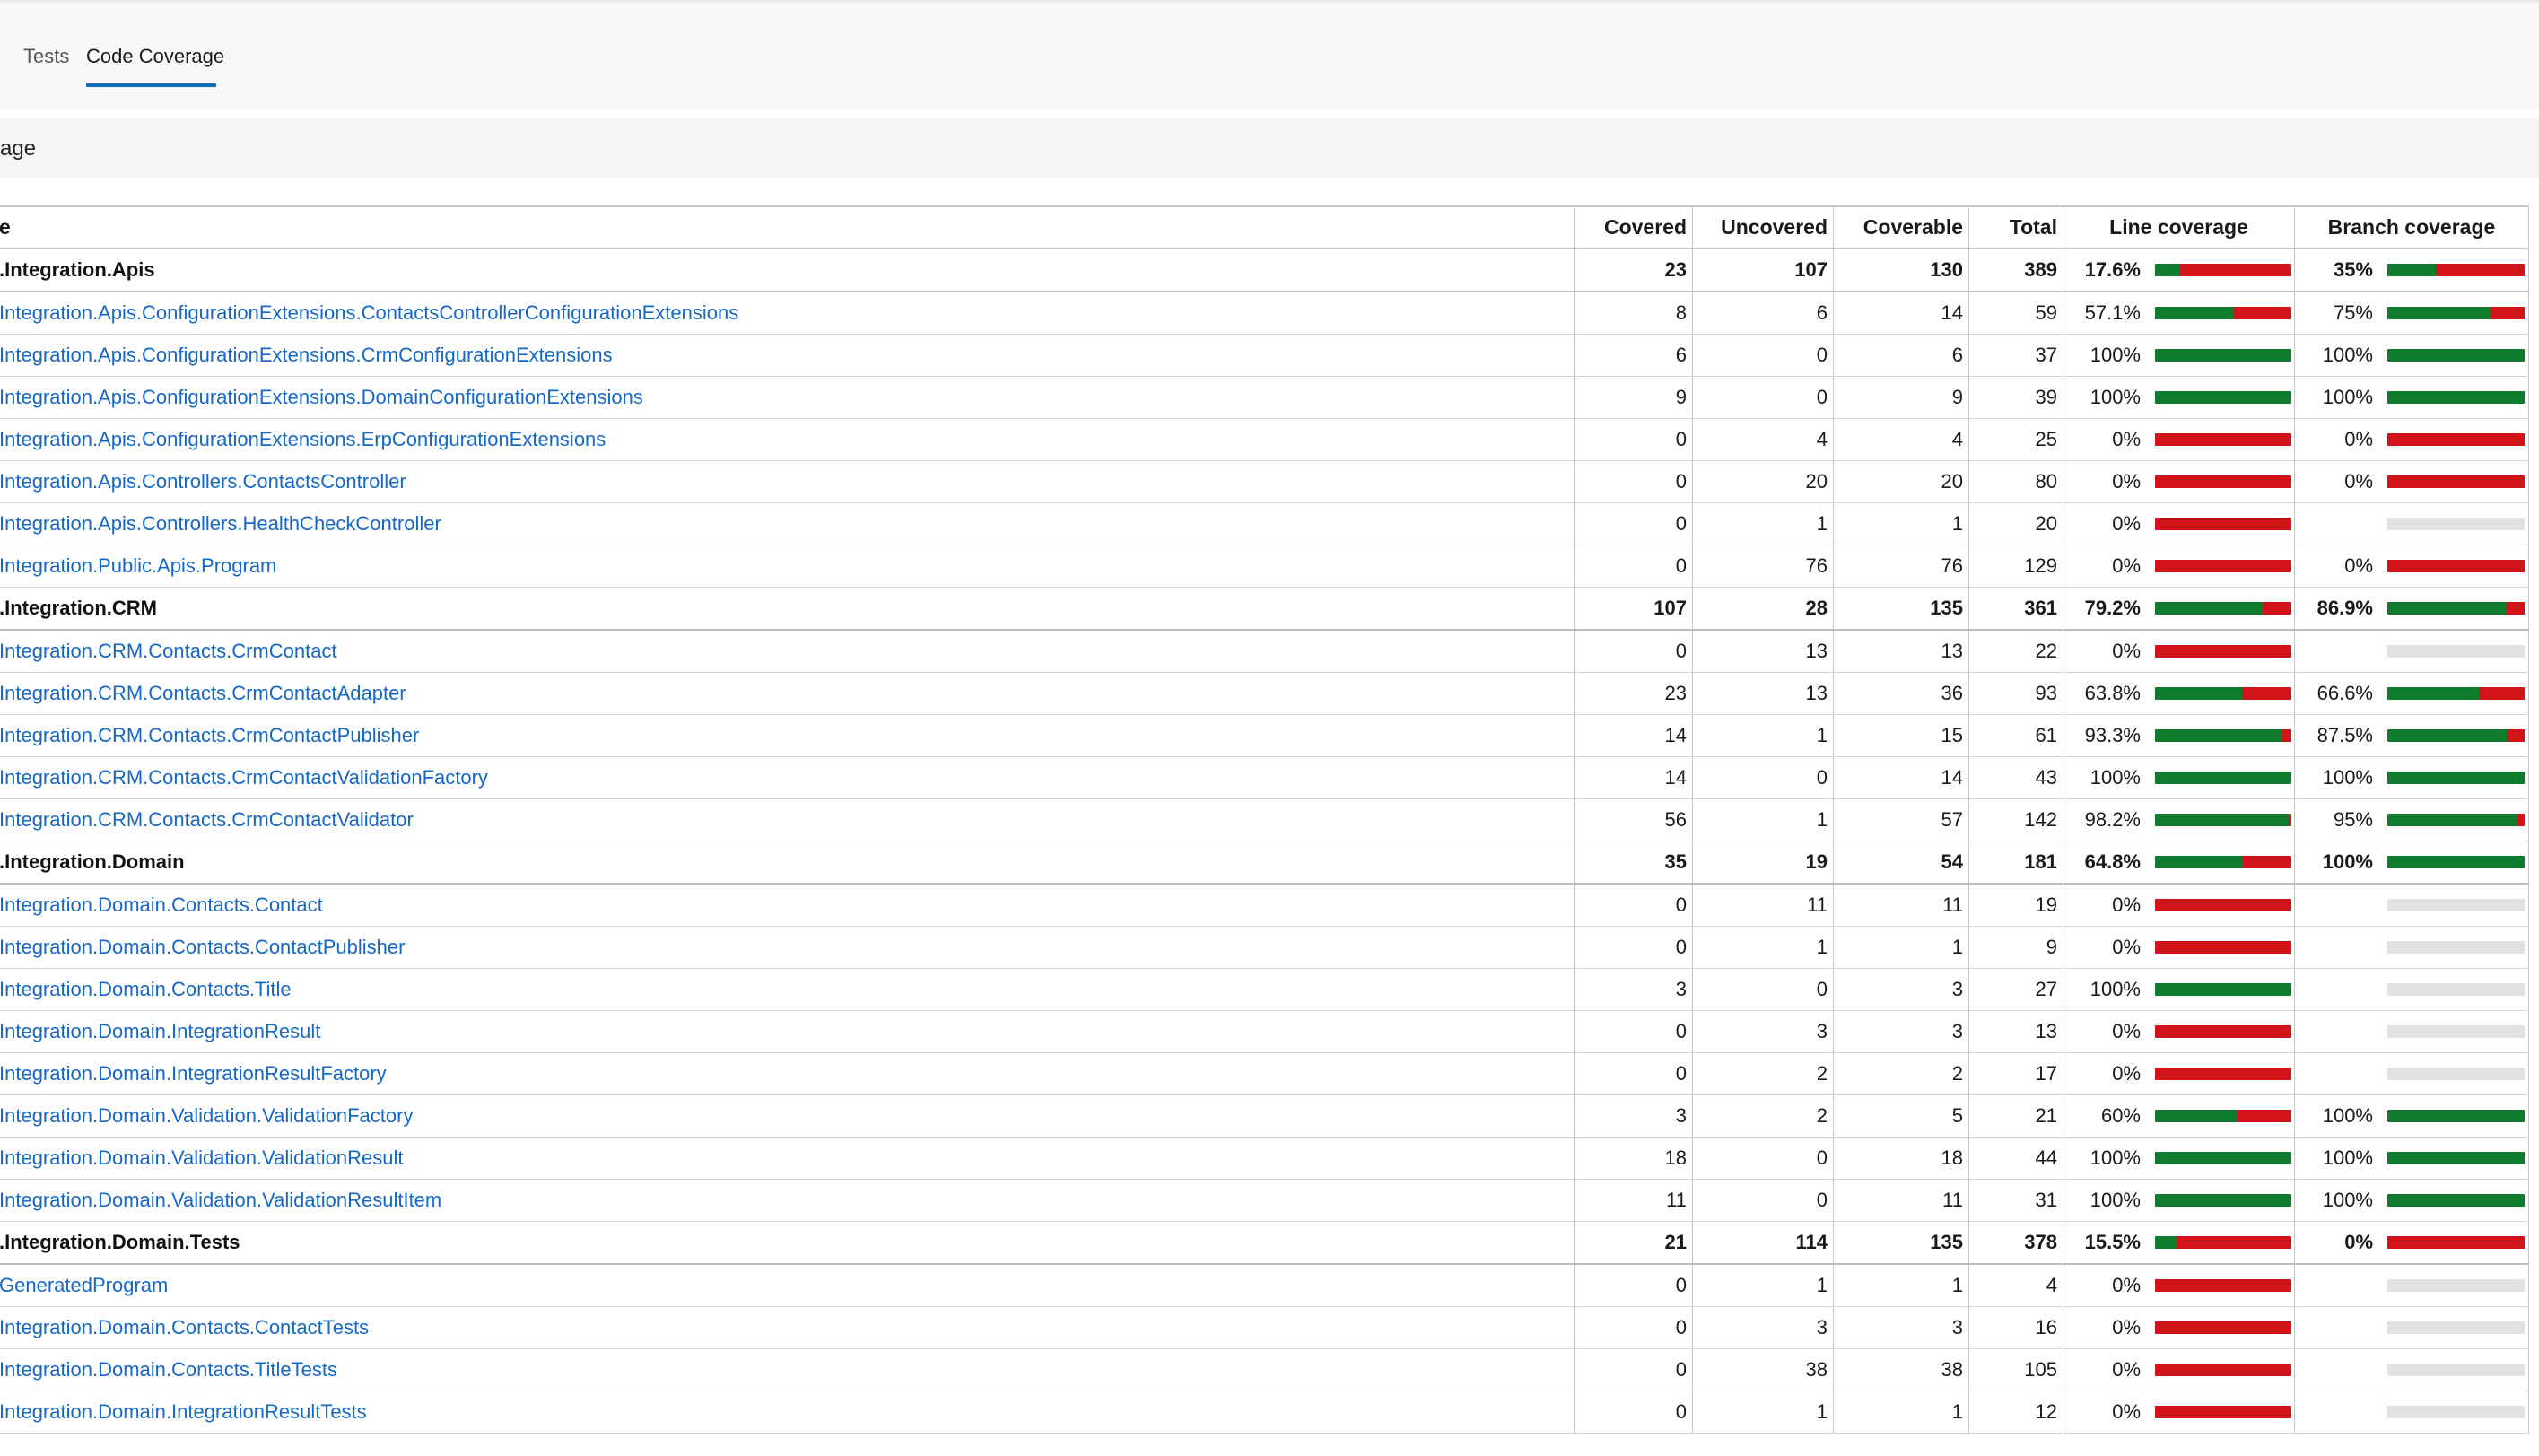 This screenshot has width=2539, height=1456. What do you see at coordinates (787, 227) in the screenshot?
I see `column-header-name: e` at bounding box center [787, 227].